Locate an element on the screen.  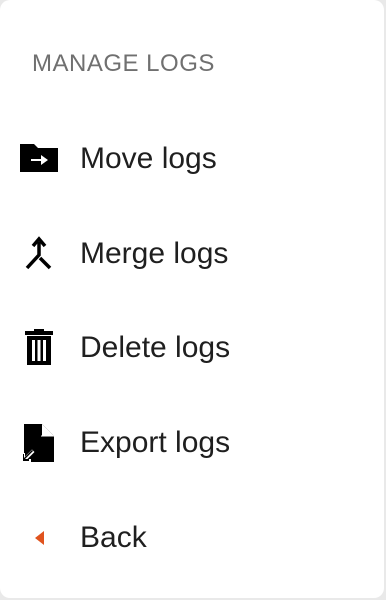
merge-logs-label: Merge logs is located at coordinates (154, 253).